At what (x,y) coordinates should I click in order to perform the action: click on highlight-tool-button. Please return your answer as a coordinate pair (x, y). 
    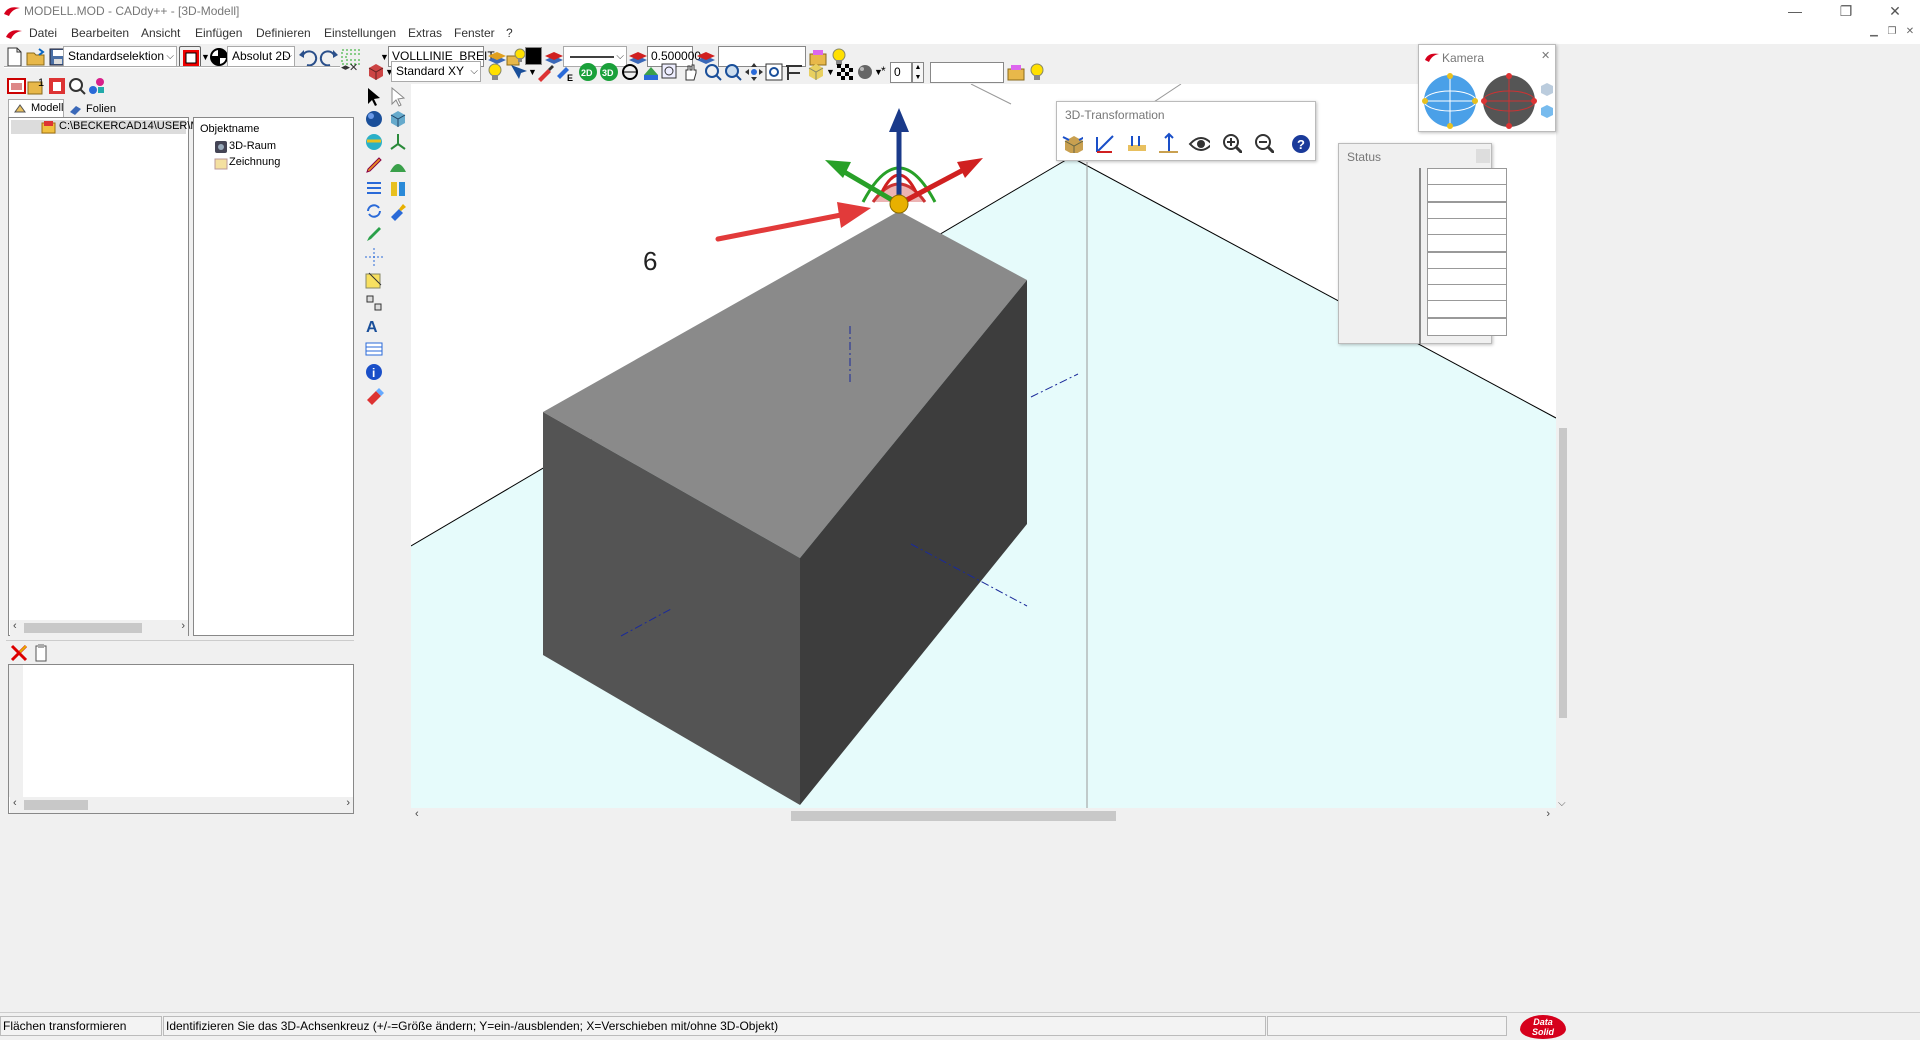
    Looking at the image, I should click on (374, 281).